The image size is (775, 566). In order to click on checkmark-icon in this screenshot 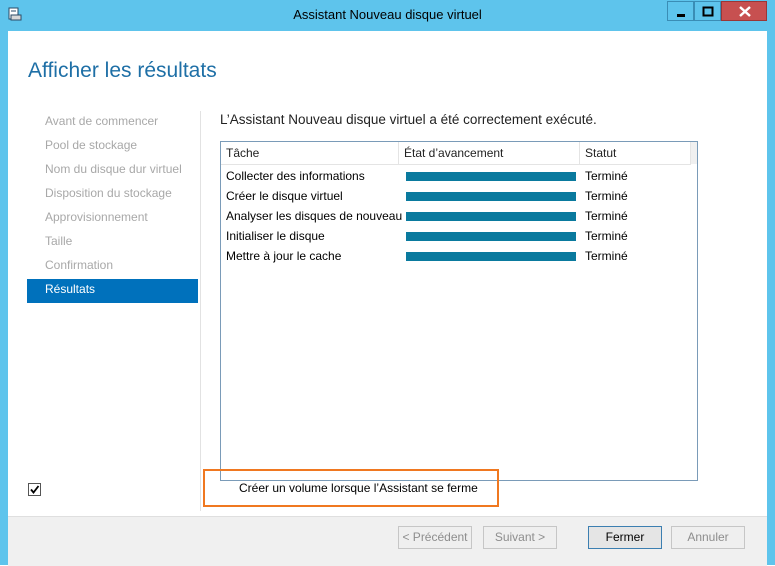, I will do `click(35, 489)`.